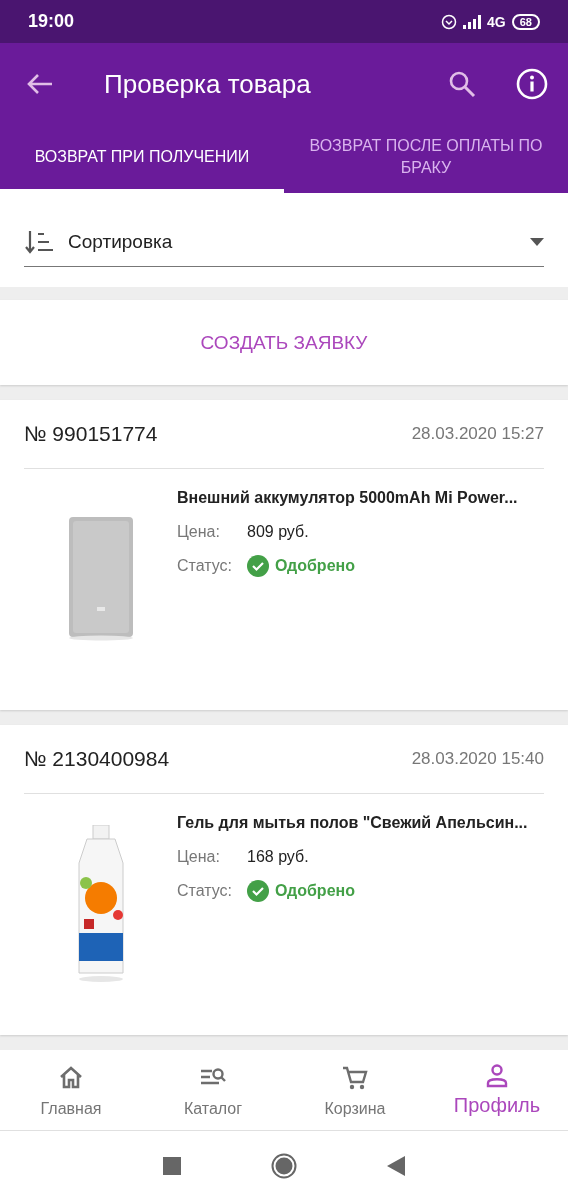 This screenshot has height=1200, width=568. I want to click on price-value: 809 руб., so click(278, 532).